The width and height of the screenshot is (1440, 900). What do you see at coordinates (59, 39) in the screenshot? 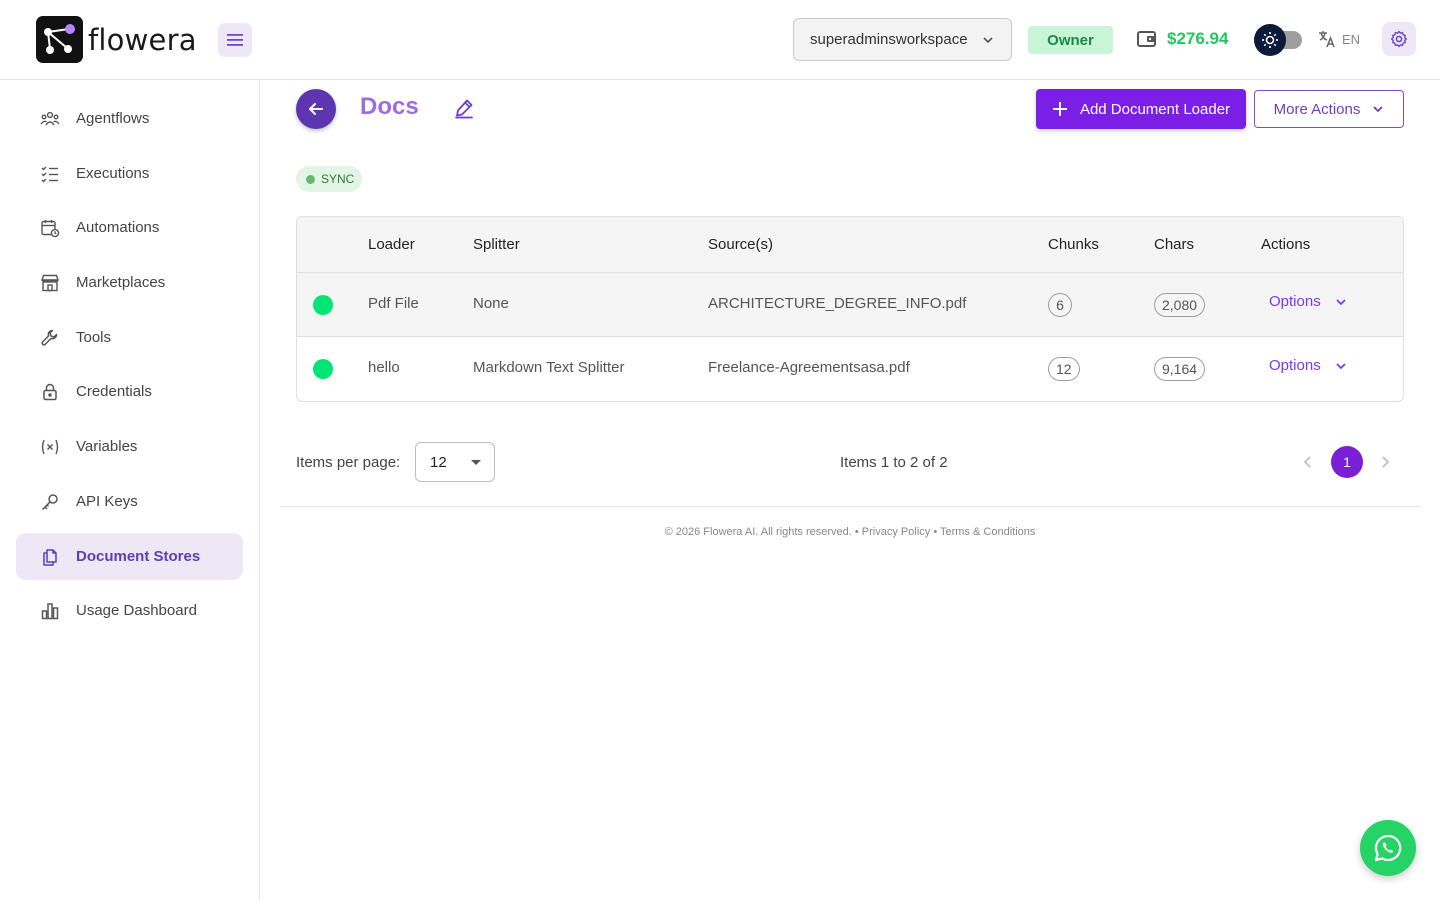
I see `logo-mark-icon` at bounding box center [59, 39].